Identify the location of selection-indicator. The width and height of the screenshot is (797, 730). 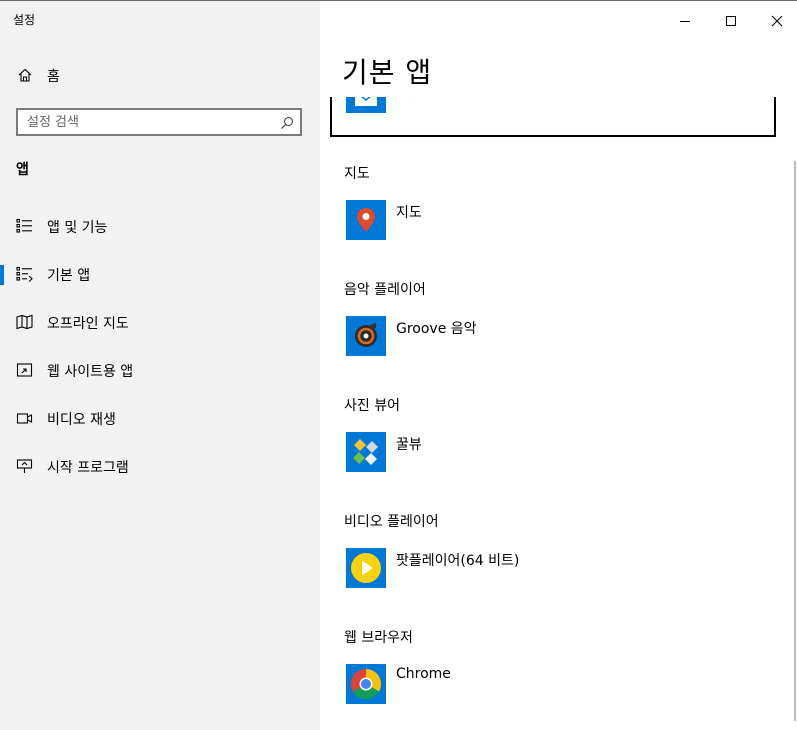
(2, 275).